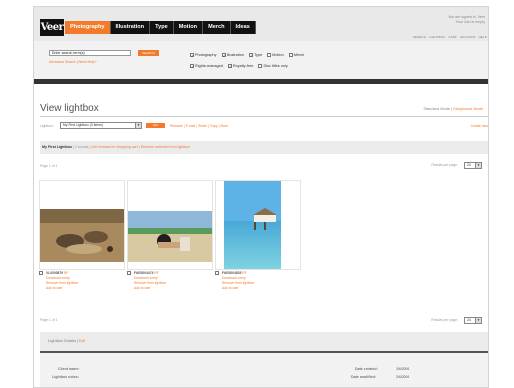 The image size is (514, 388). I want to click on filter-label: Illustration, so click(235, 55).